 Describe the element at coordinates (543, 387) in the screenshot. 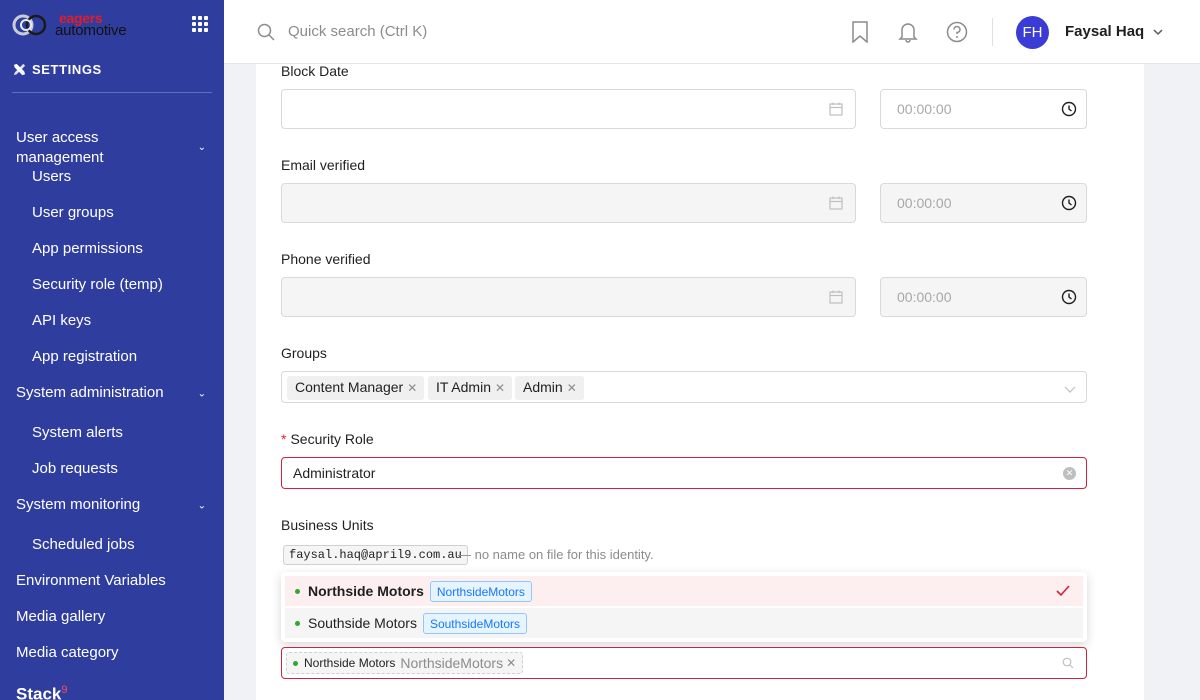

I see `group-tag-label: Admin` at that location.